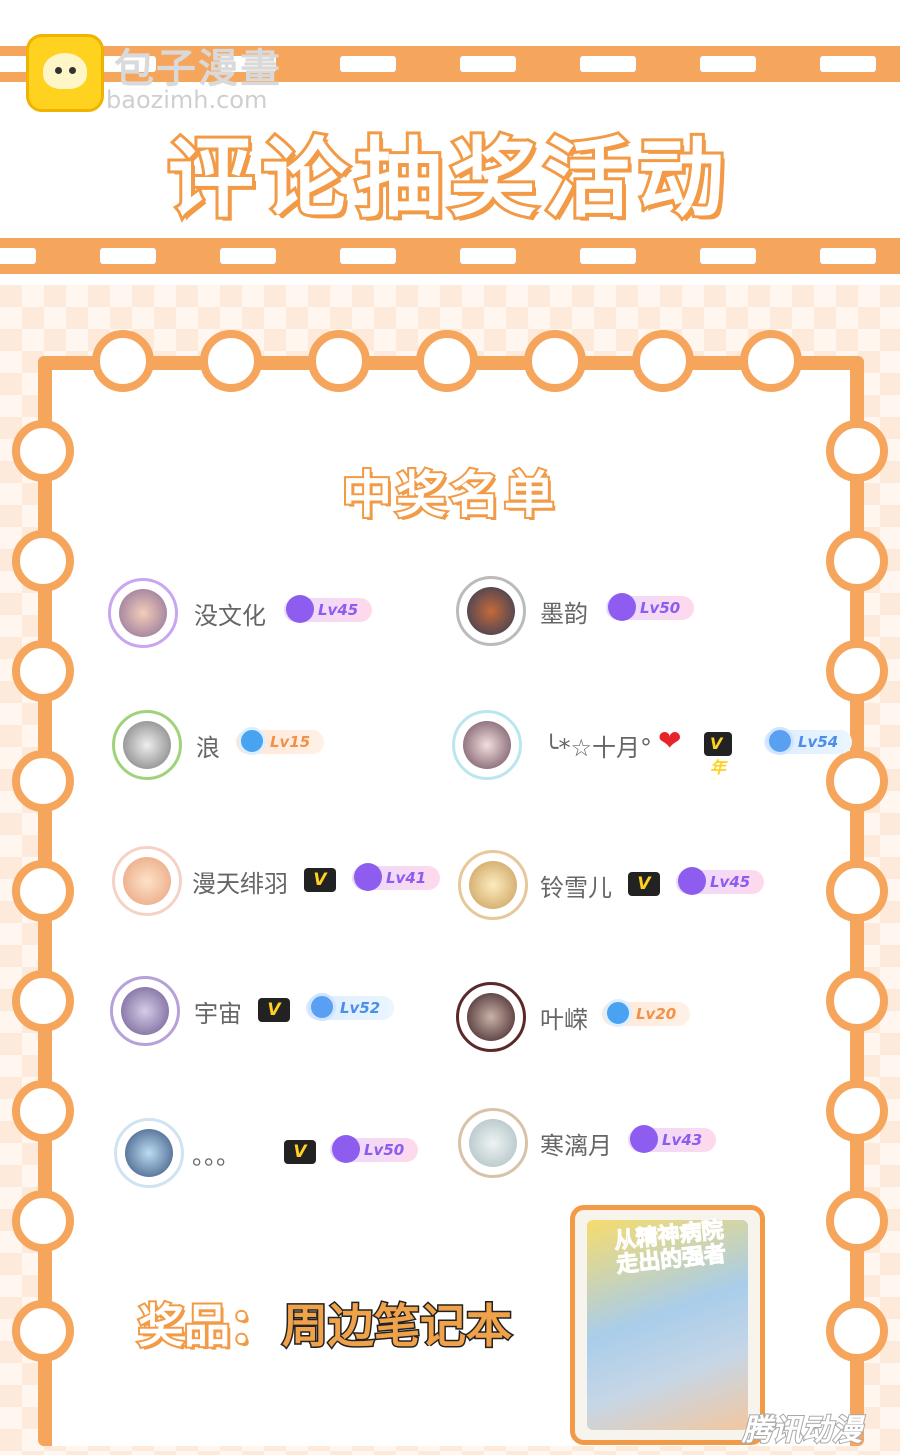 The height and width of the screenshot is (1455, 900). What do you see at coordinates (667, 1325) in the screenshot?
I see `prize-notebook-image: 从精神病院走出的强者` at bounding box center [667, 1325].